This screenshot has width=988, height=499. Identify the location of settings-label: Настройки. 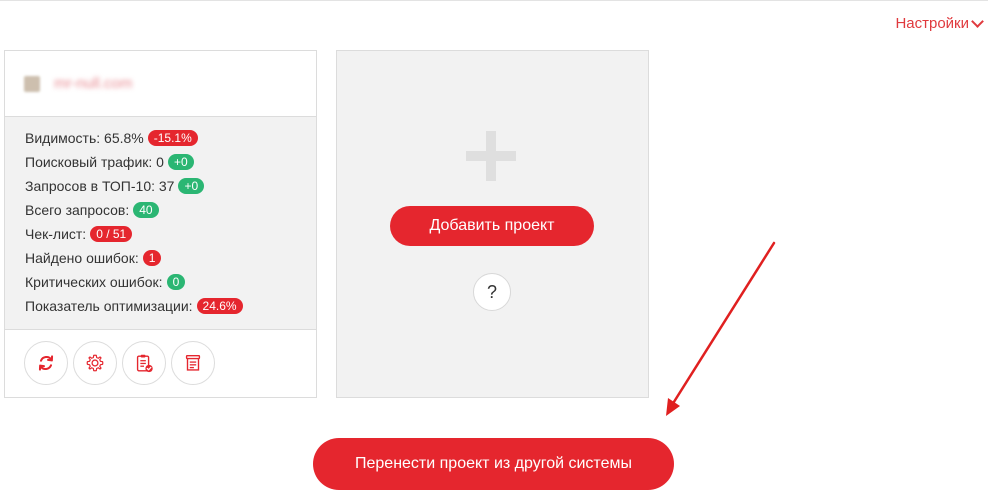
(932, 23).